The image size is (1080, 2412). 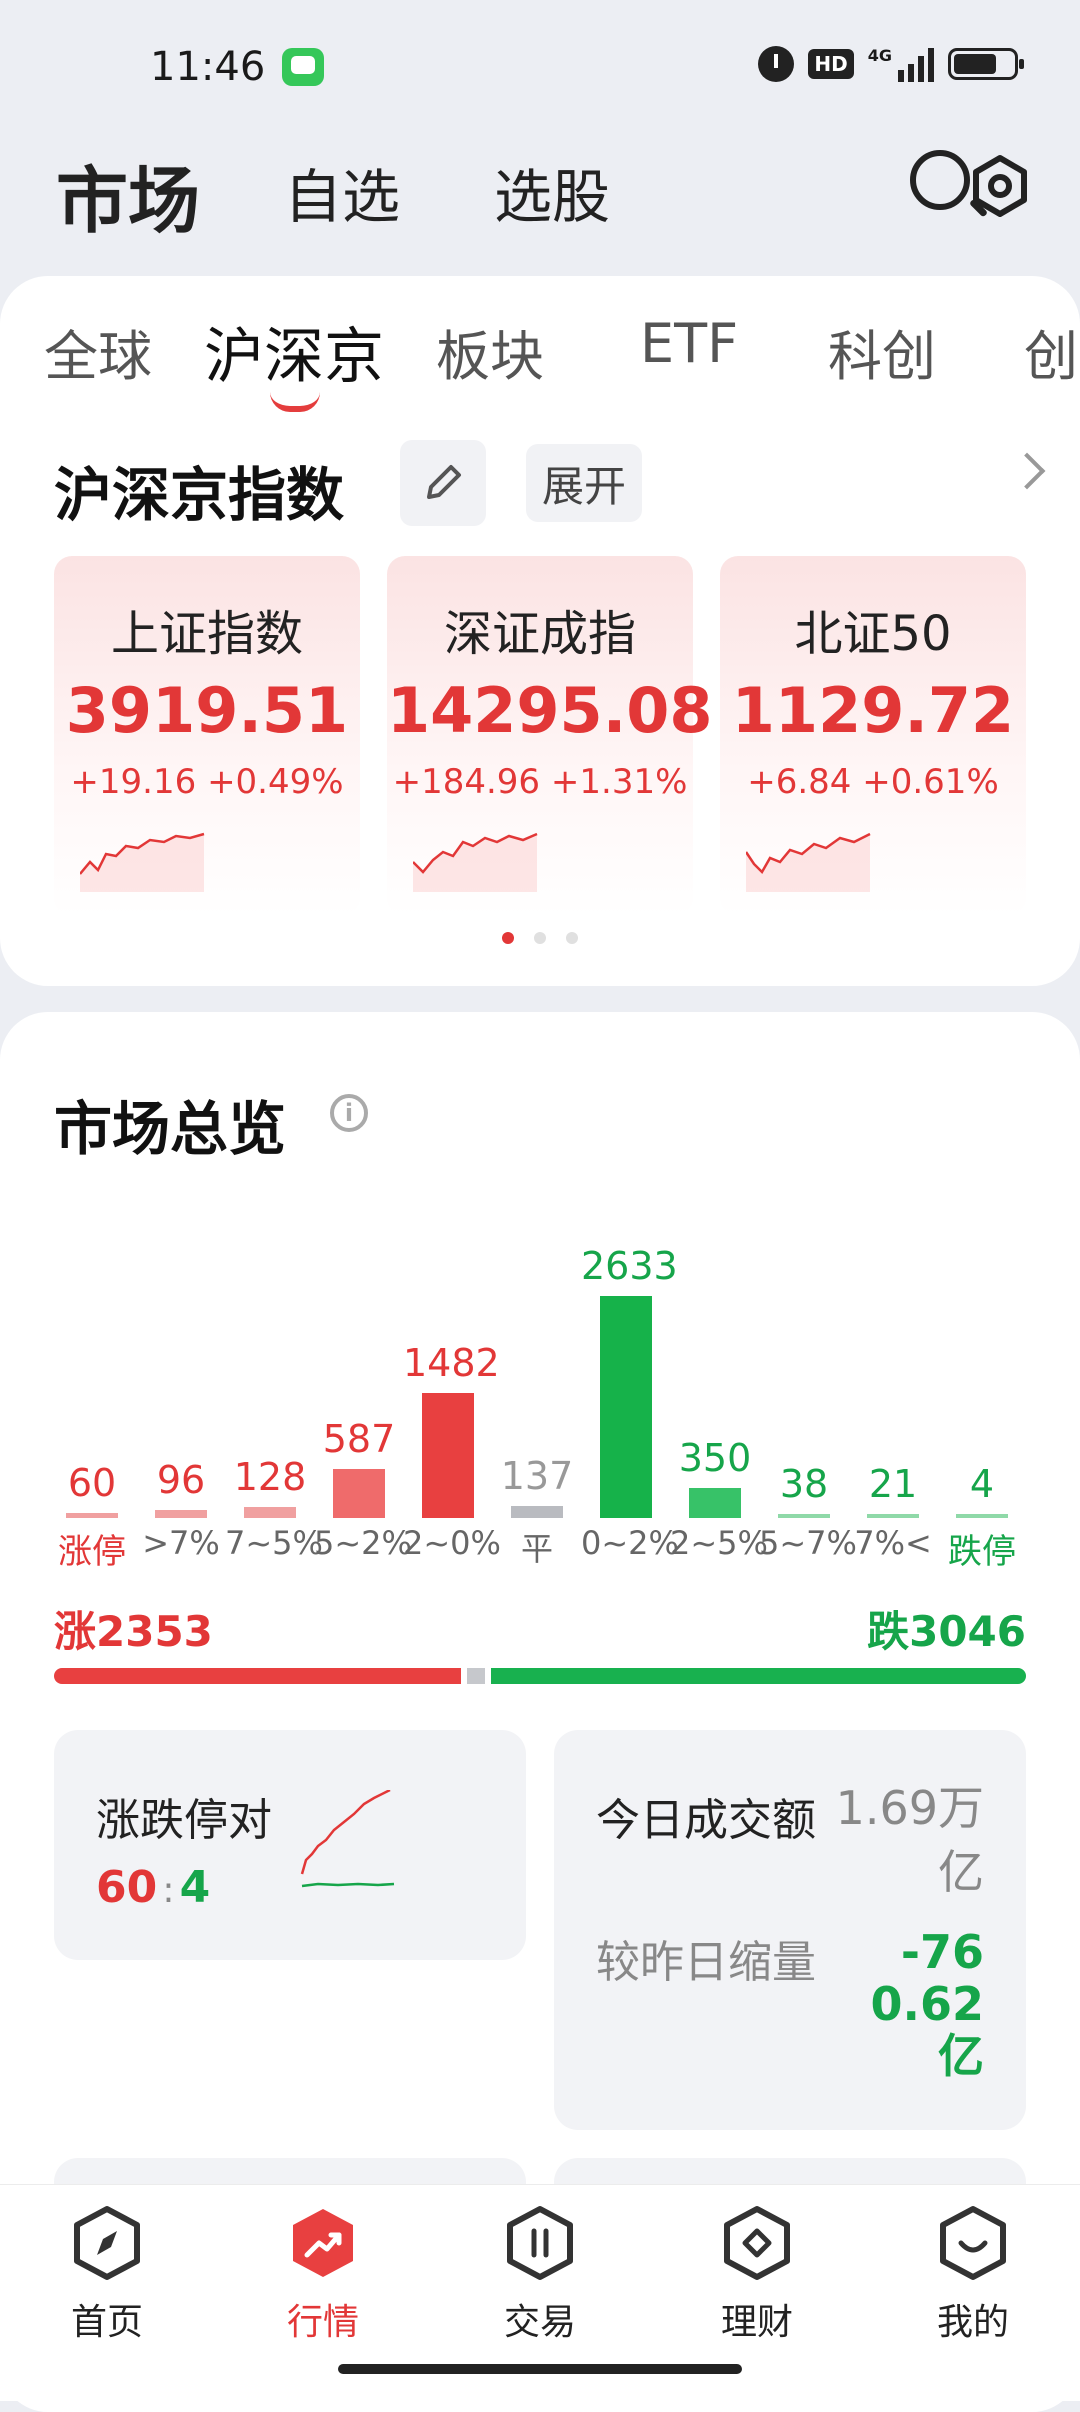 I want to click on trend-up-icon, so click(x=323, y=2243).